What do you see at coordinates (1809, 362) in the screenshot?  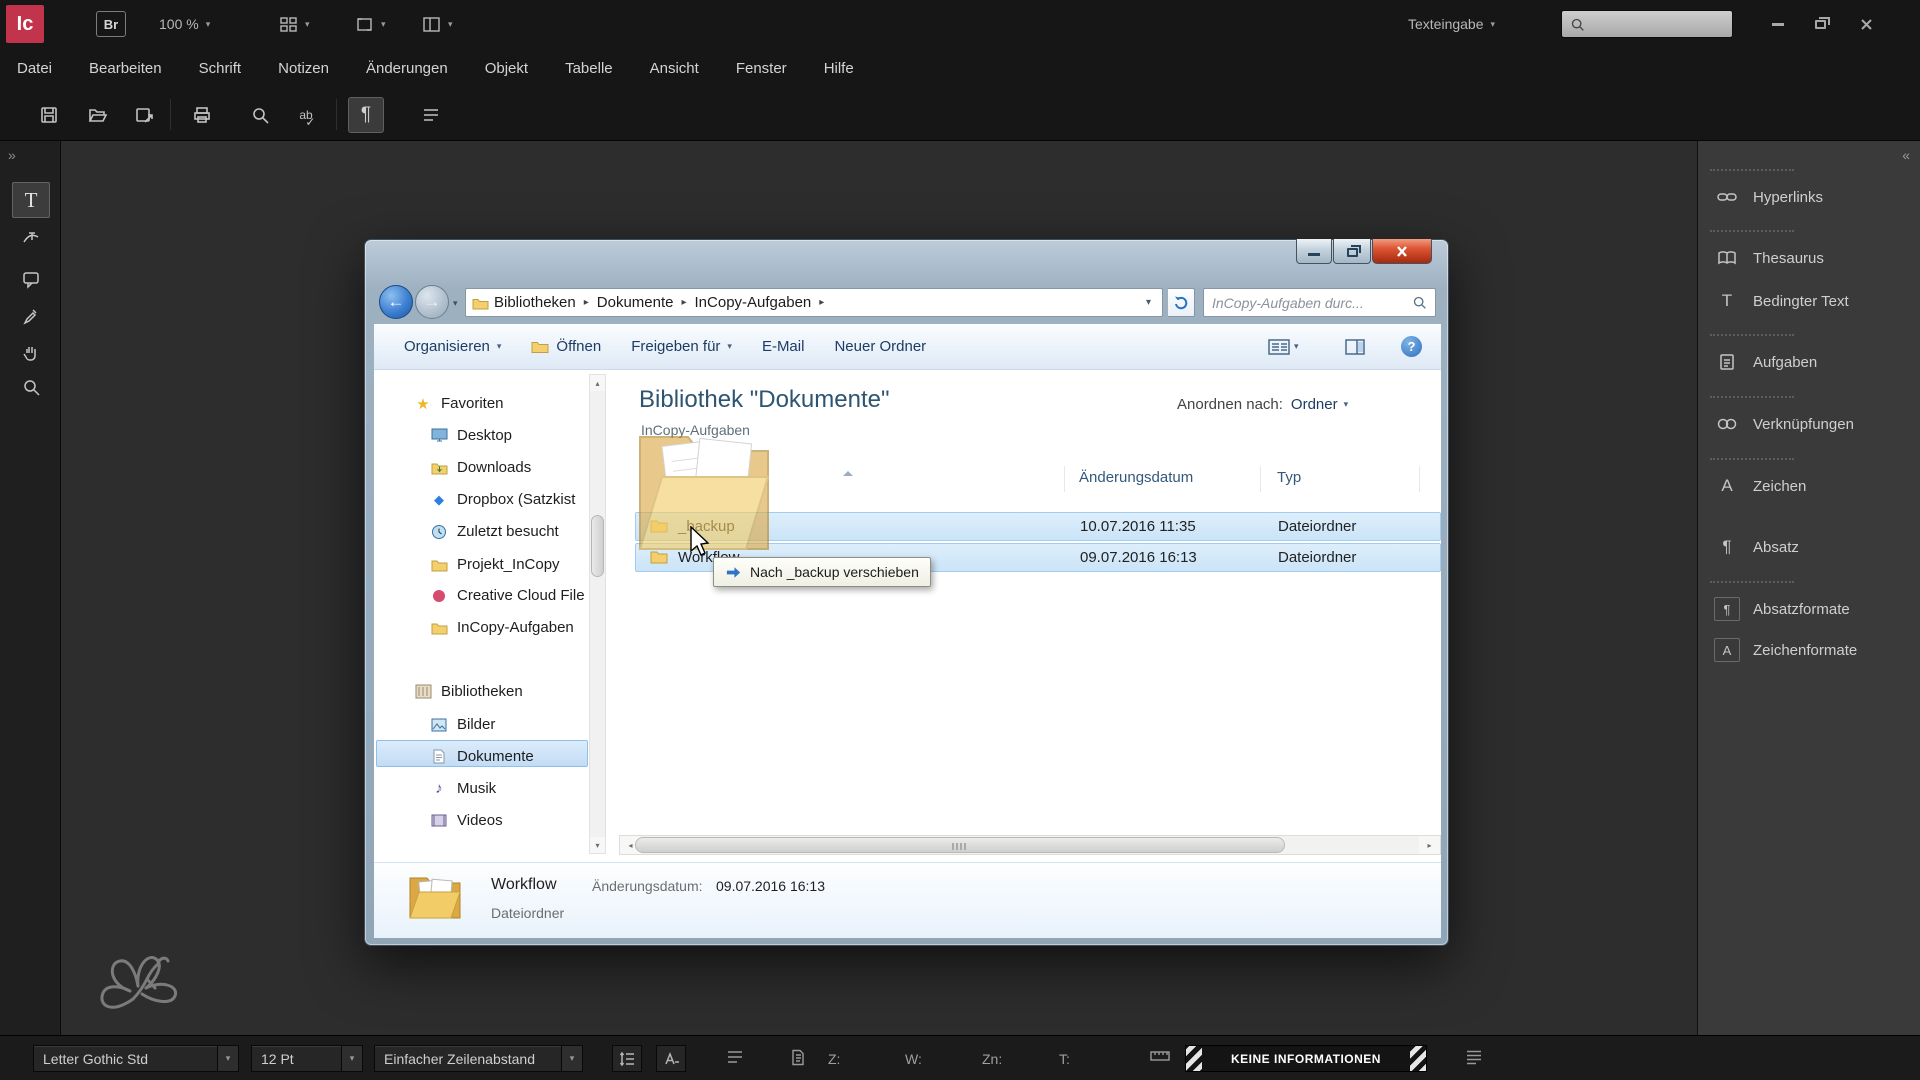 I see `panel-aufgaben: Aufgaben` at bounding box center [1809, 362].